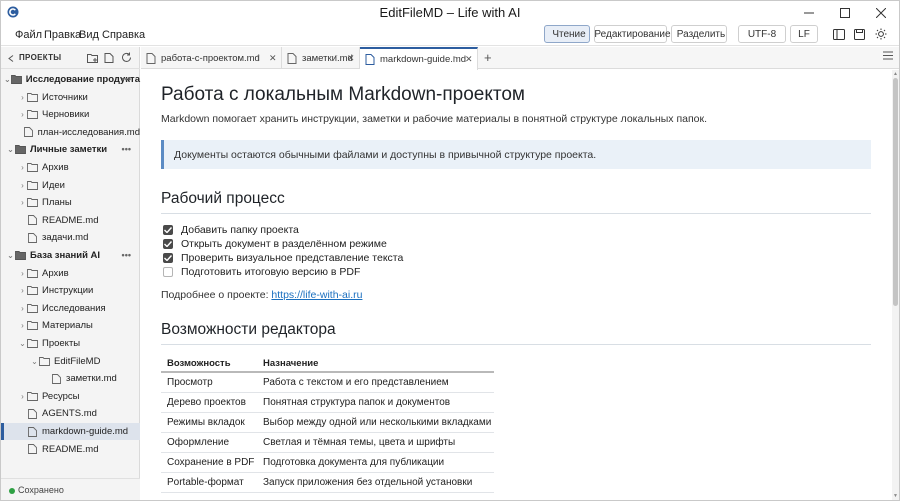 This screenshot has width=900, height=501. Describe the element at coordinates (70, 114) in the screenshot. I see `tree-folder: › Черновики` at that location.